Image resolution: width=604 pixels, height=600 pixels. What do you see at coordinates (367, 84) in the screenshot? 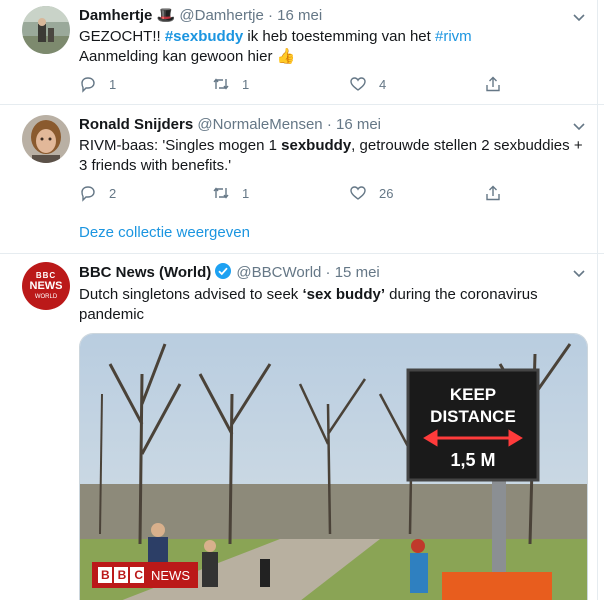
I see `like-button: 4` at bounding box center [367, 84].